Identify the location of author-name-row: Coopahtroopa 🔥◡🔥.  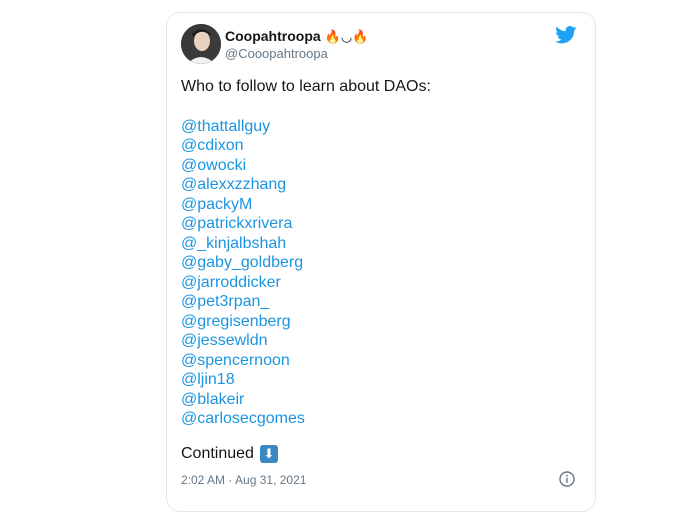
(296, 36).